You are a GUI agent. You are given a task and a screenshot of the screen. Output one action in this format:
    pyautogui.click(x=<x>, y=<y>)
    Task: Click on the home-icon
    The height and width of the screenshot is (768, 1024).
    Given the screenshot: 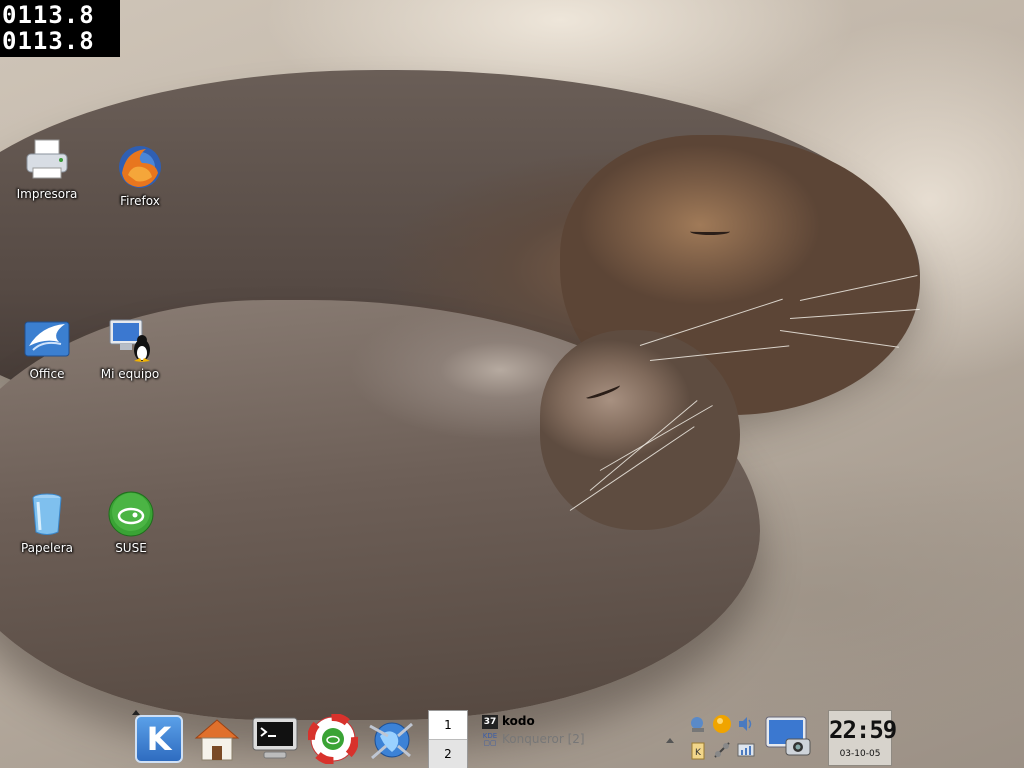 What is the action you would take?
    pyautogui.click(x=217, y=740)
    